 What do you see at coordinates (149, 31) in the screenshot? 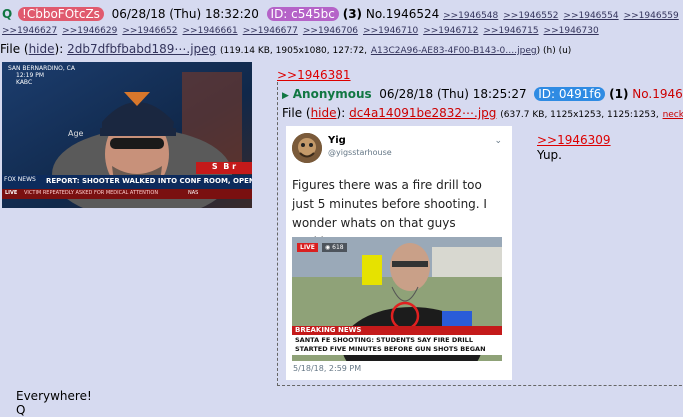
I see `reply-link: >>1946652` at bounding box center [149, 31].